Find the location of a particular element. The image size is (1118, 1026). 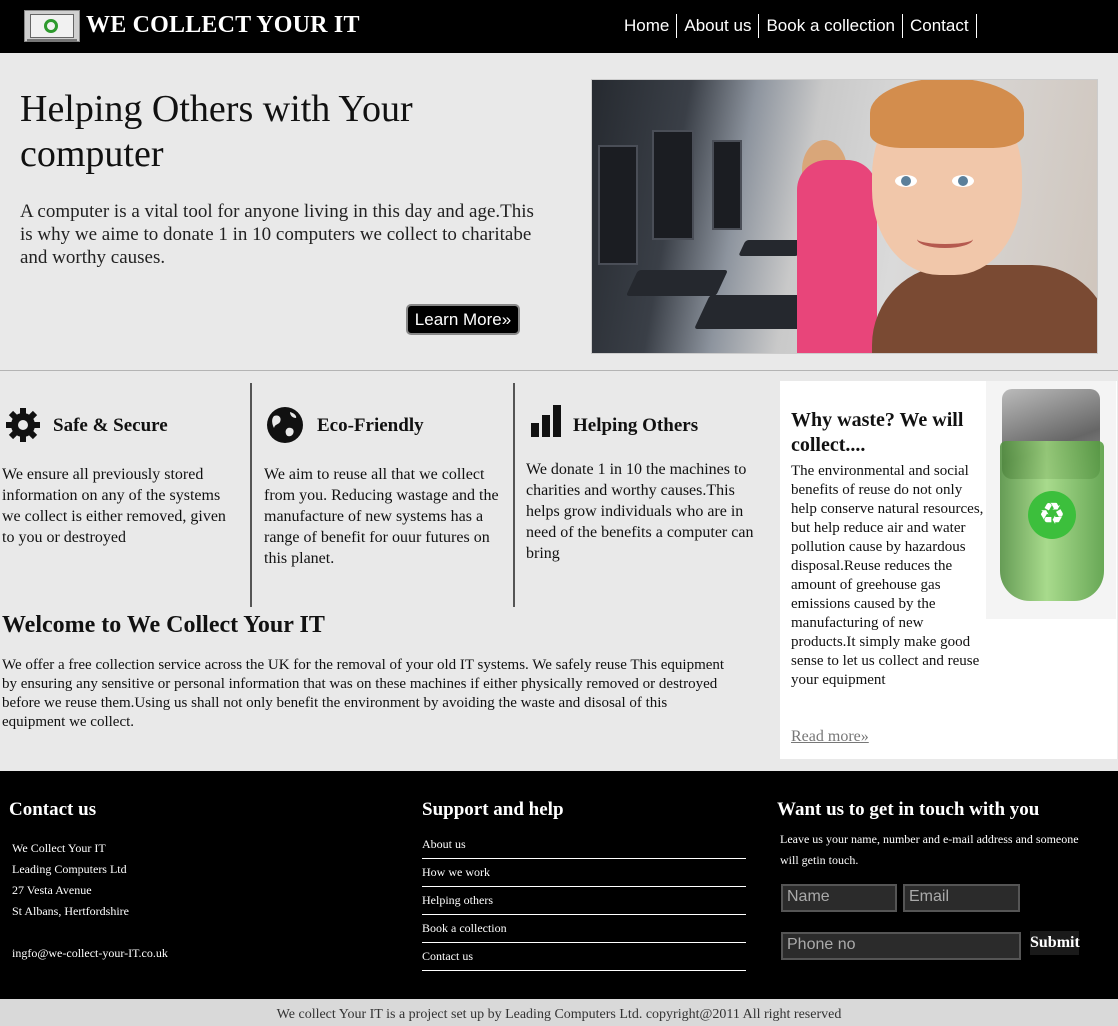

footer-link-helping-others: Helping others is located at coordinates (584, 901).